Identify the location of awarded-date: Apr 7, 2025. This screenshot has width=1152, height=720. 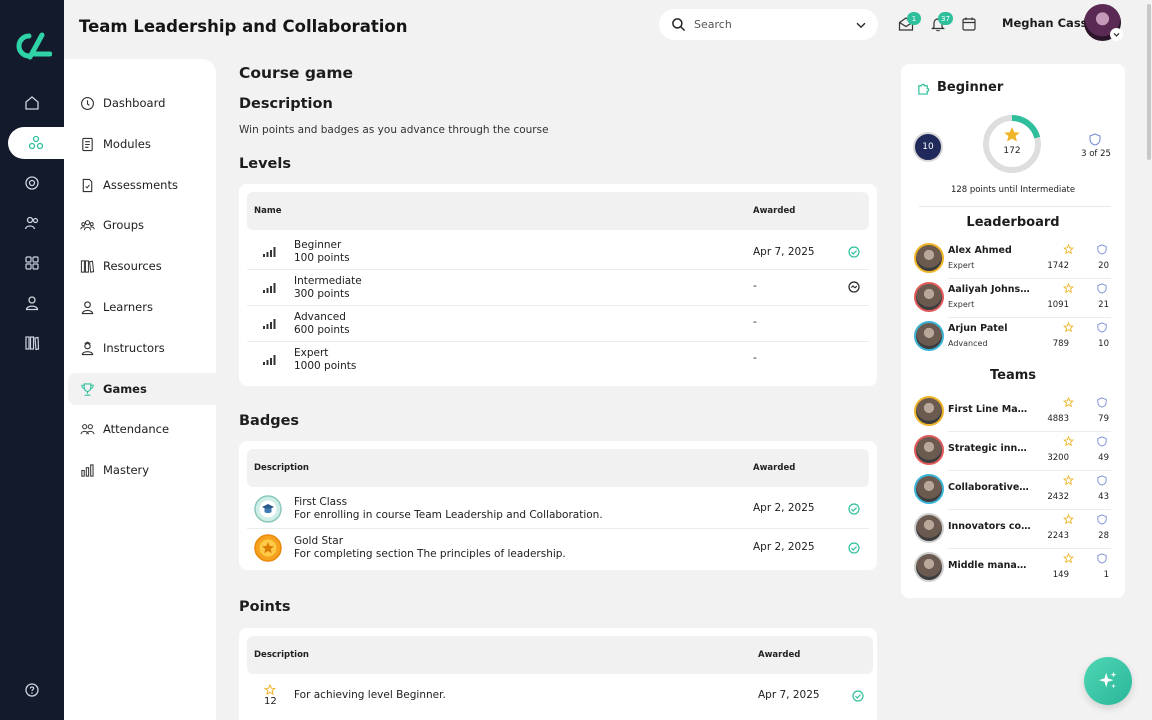
(789, 695).